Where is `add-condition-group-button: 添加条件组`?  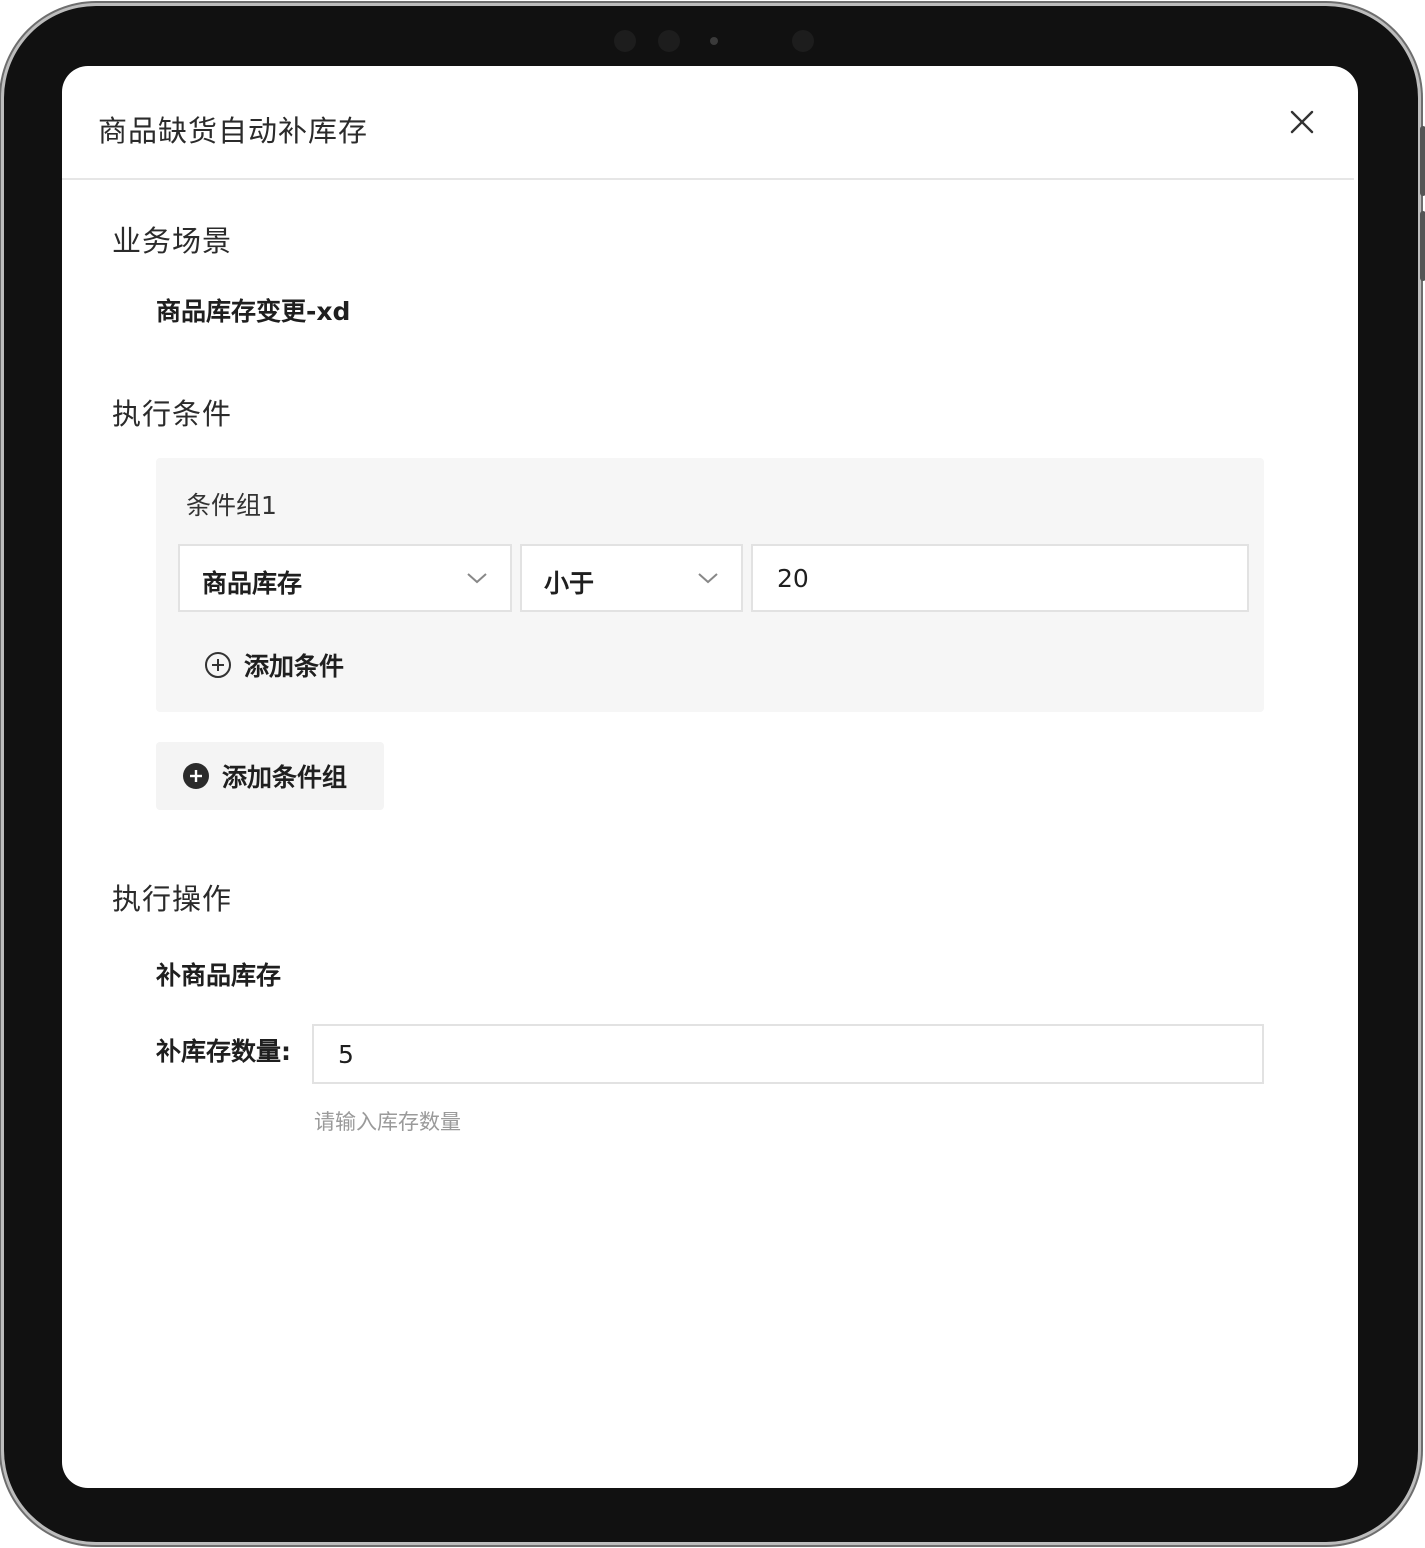 add-condition-group-button: 添加条件组 is located at coordinates (270, 776).